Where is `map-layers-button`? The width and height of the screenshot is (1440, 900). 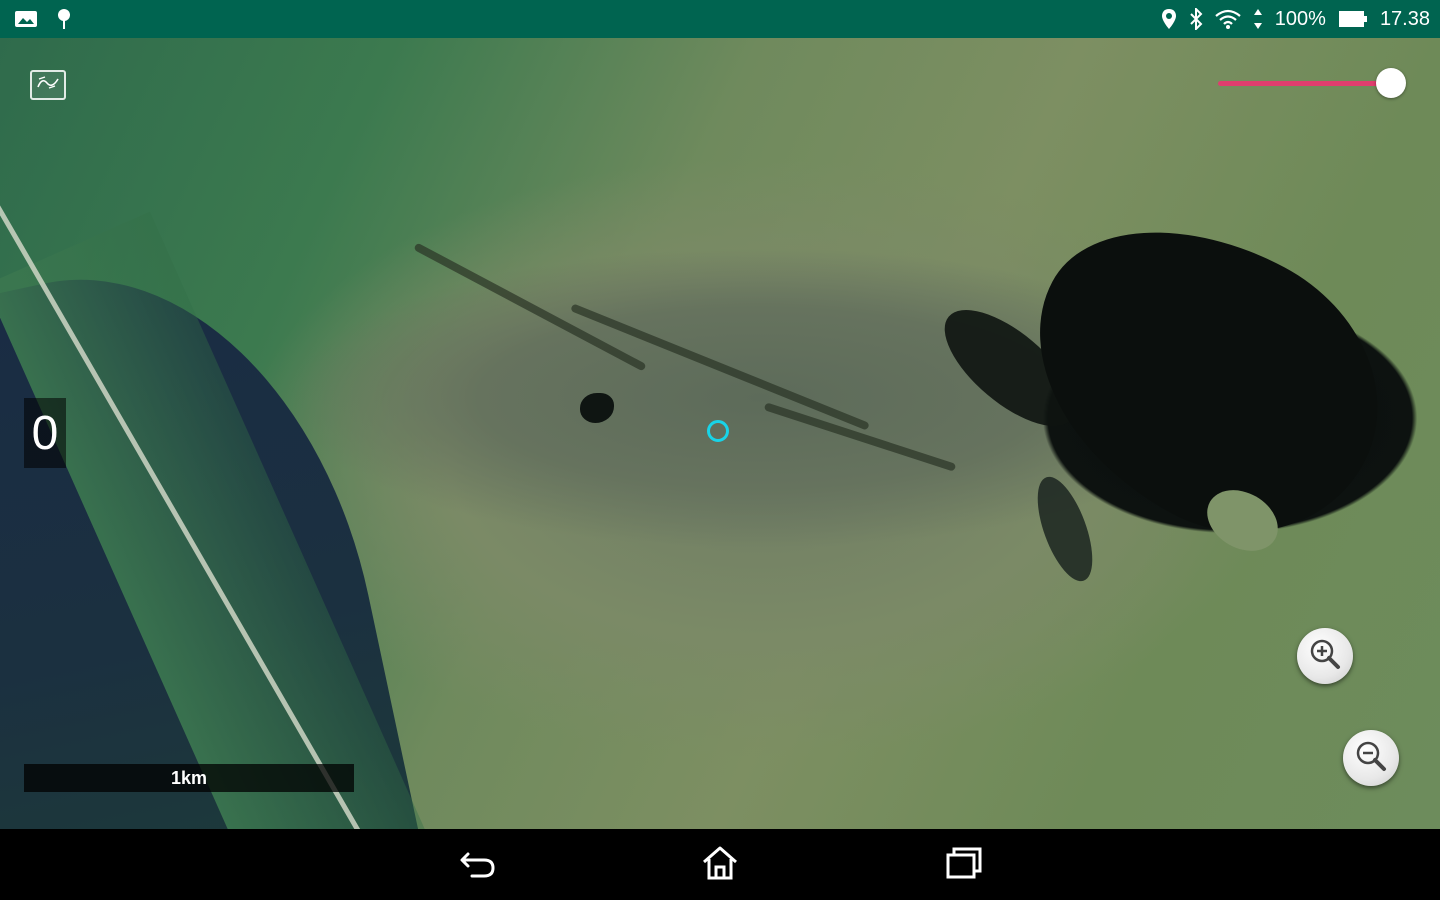 map-layers-button is located at coordinates (48, 85).